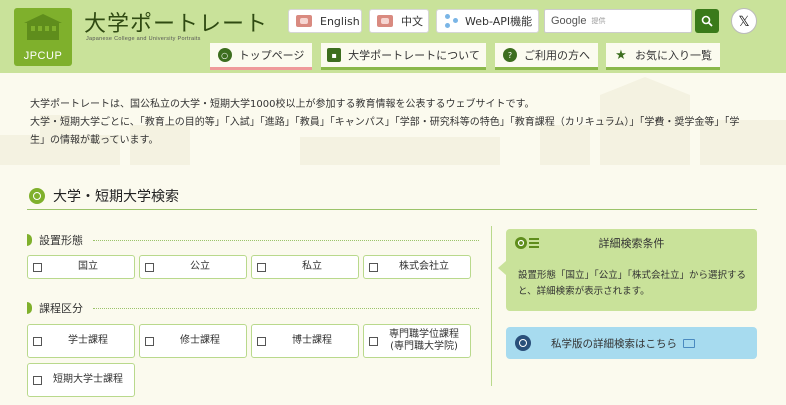 This screenshot has width=786, height=405. What do you see at coordinates (621, 55) in the screenshot?
I see `star-icon: ★` at bounding box center [621, 55].